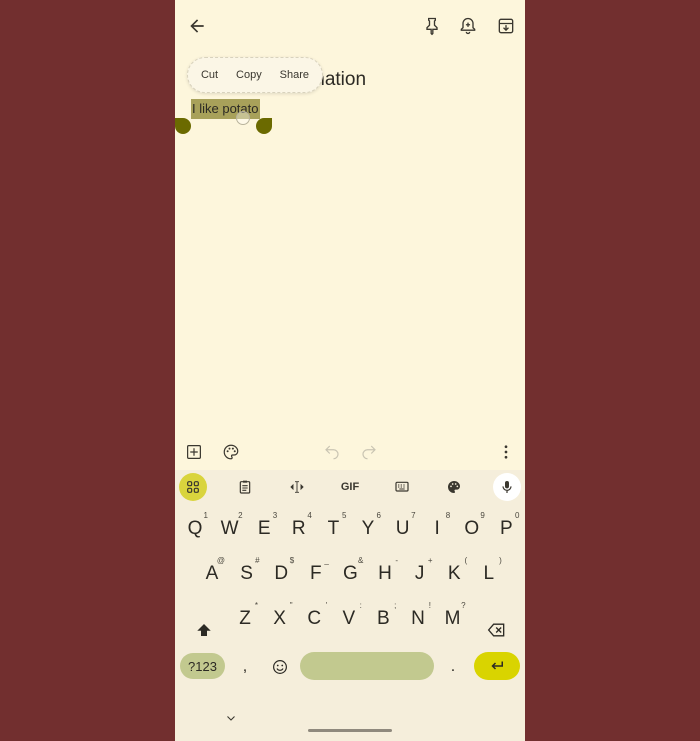  What do you see at coordinates (326, 605) in the screenshot?
I see `key-secondary-label: '` at bounding box center [326, 605].